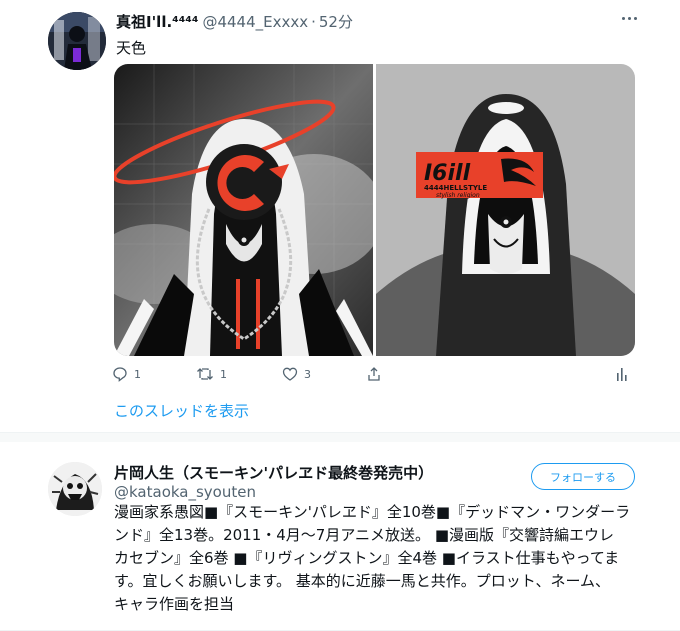 This screenshot has width=680, height=631. I want to click on bio-line: 漫画家系愚図■『スモーキン'パレヱド』全10巻■『デッドマン・ワンダーラ, so click(372, 512).